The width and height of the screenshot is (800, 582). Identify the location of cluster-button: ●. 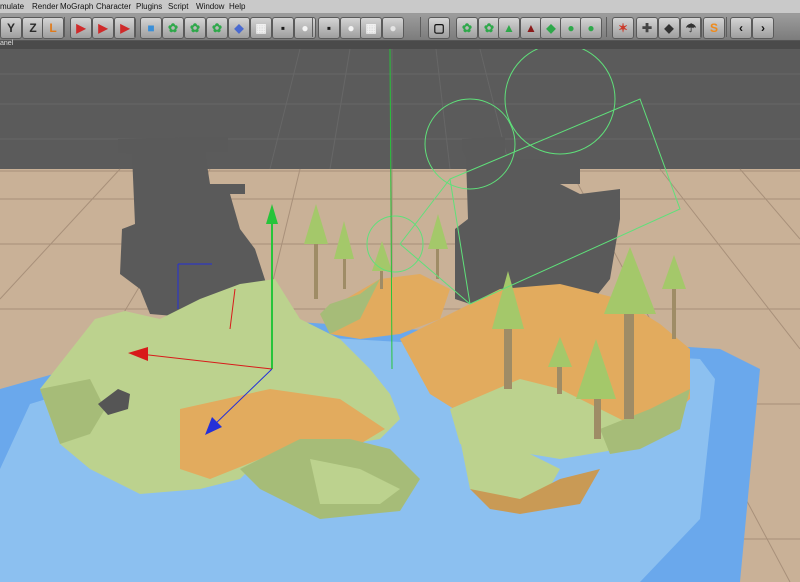
(591, 28).